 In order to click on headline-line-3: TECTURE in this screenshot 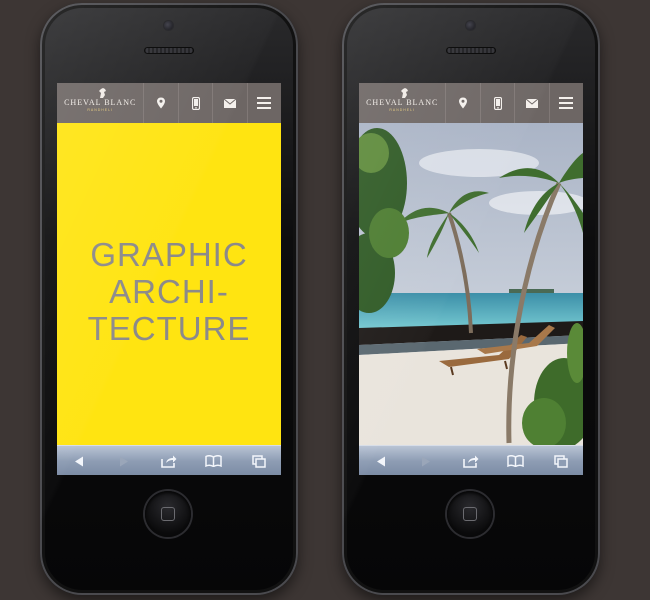, I will do `click(169, 328)`.